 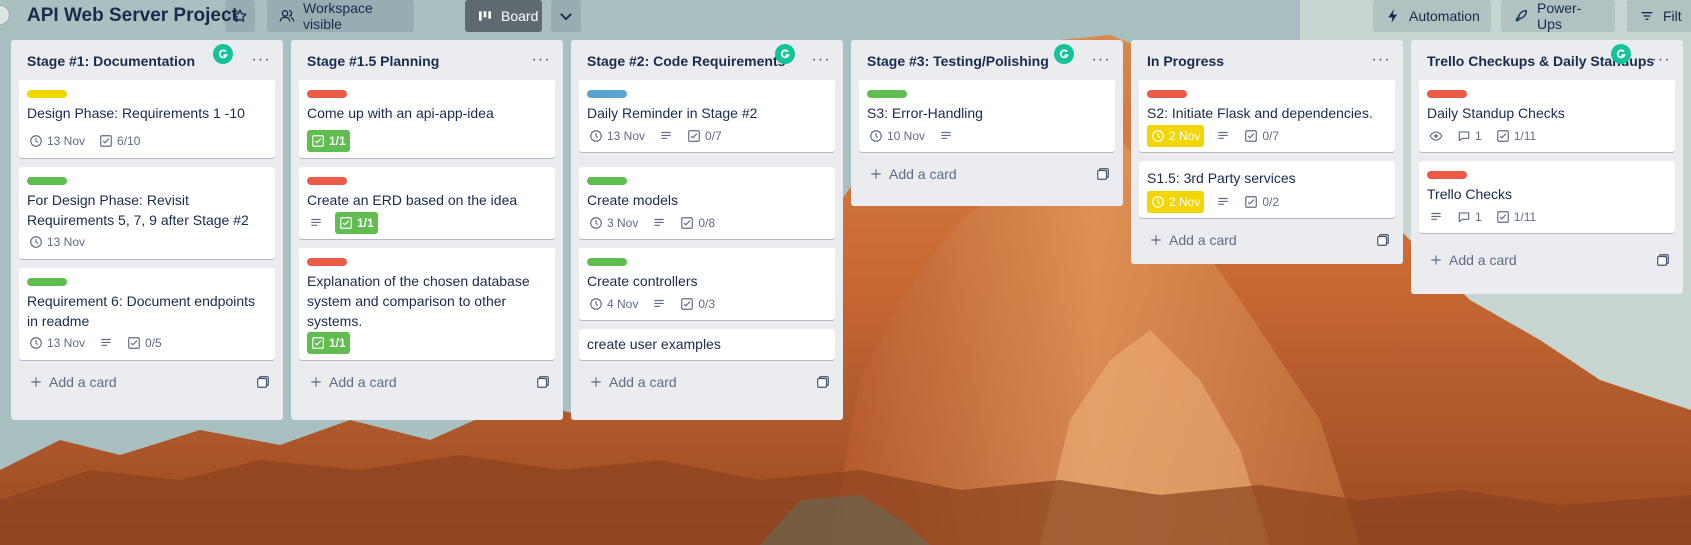 What do you see at coordinates (672, 113) in the screenshot?
I see `card-title: Daily Reminder in Stage #2` at bounding box center [672, 113].